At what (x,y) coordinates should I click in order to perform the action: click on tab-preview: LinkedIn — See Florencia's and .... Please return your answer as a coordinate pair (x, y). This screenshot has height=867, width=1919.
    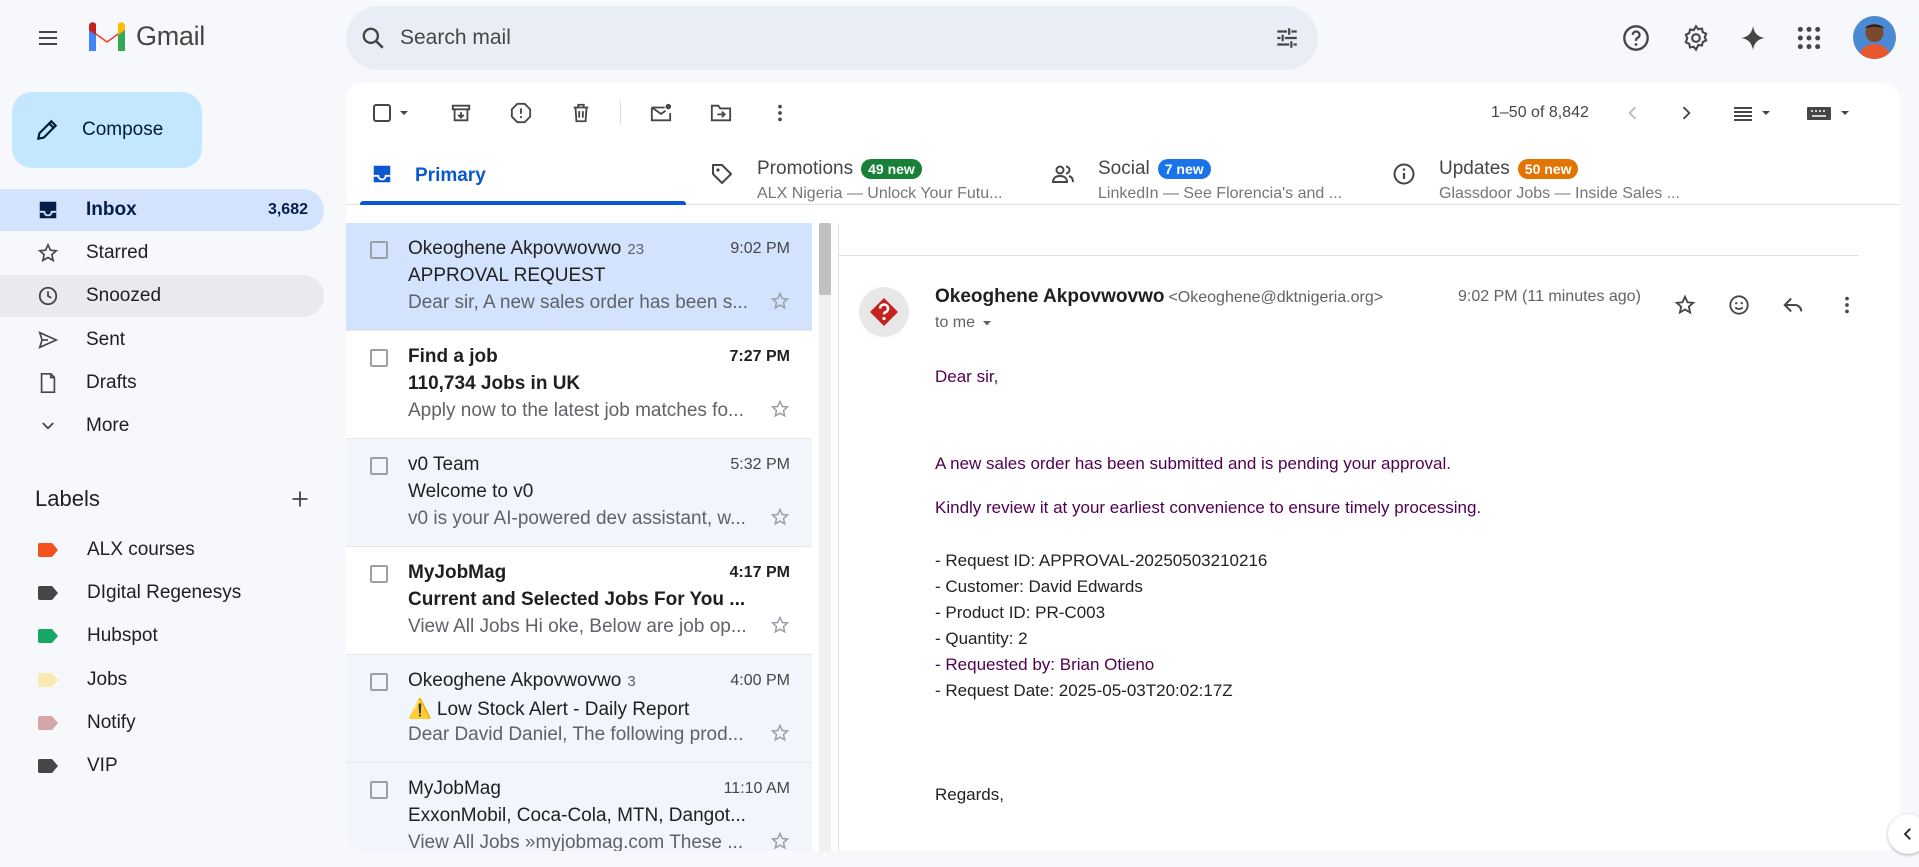
    Looking at the image, I should click on (1220, 193).